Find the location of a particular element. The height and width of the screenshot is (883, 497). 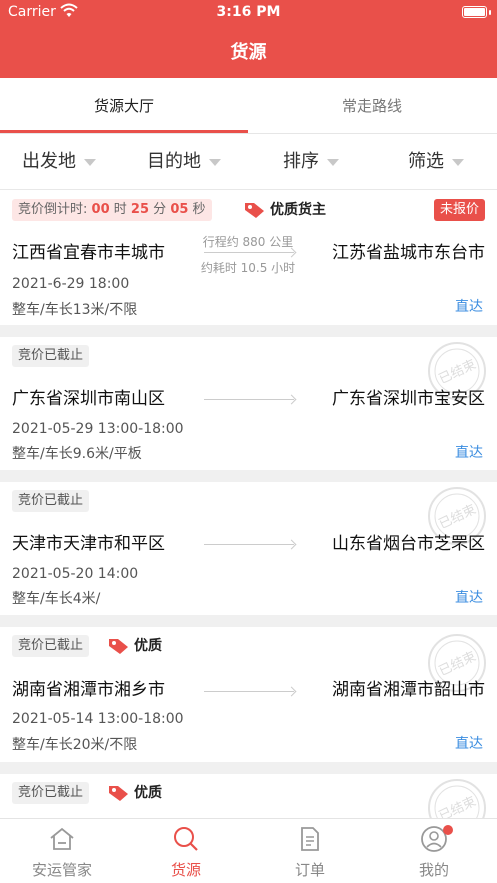

load-date: 2021-05-20 14:00 is located at coordinates (75, 574).